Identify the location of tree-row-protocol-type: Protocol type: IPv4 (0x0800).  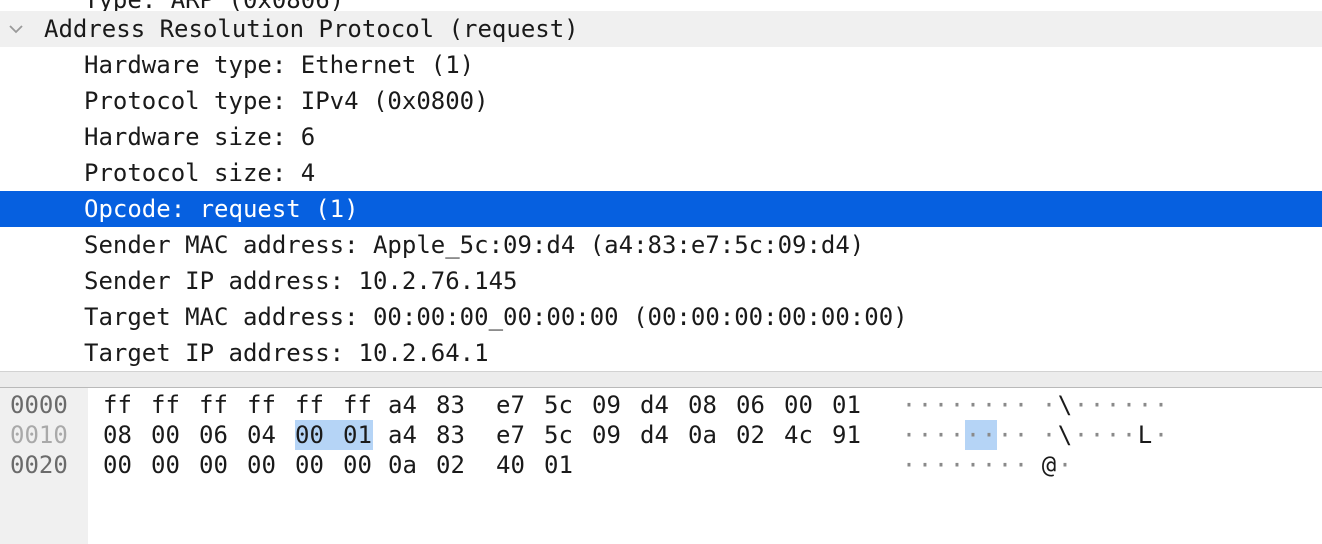
(661, 101).